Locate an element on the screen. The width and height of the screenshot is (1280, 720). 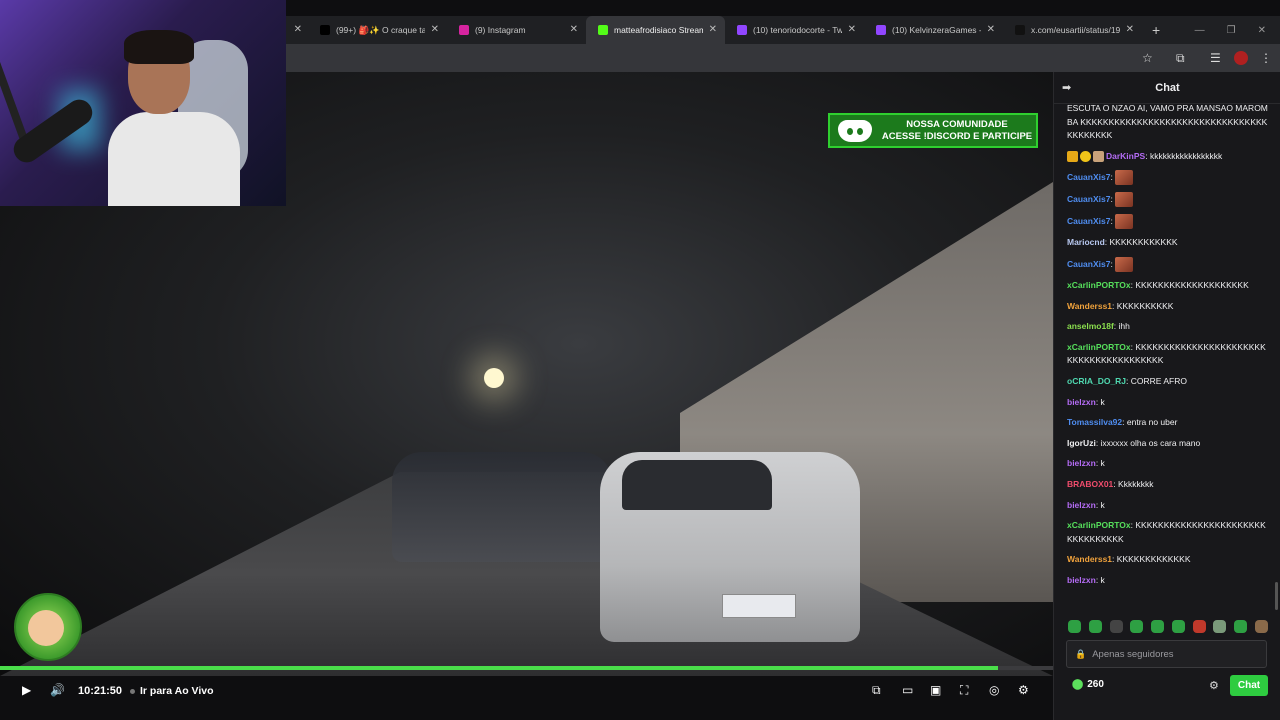
browser-tab: ✕ is located at coordinates (297, 30).